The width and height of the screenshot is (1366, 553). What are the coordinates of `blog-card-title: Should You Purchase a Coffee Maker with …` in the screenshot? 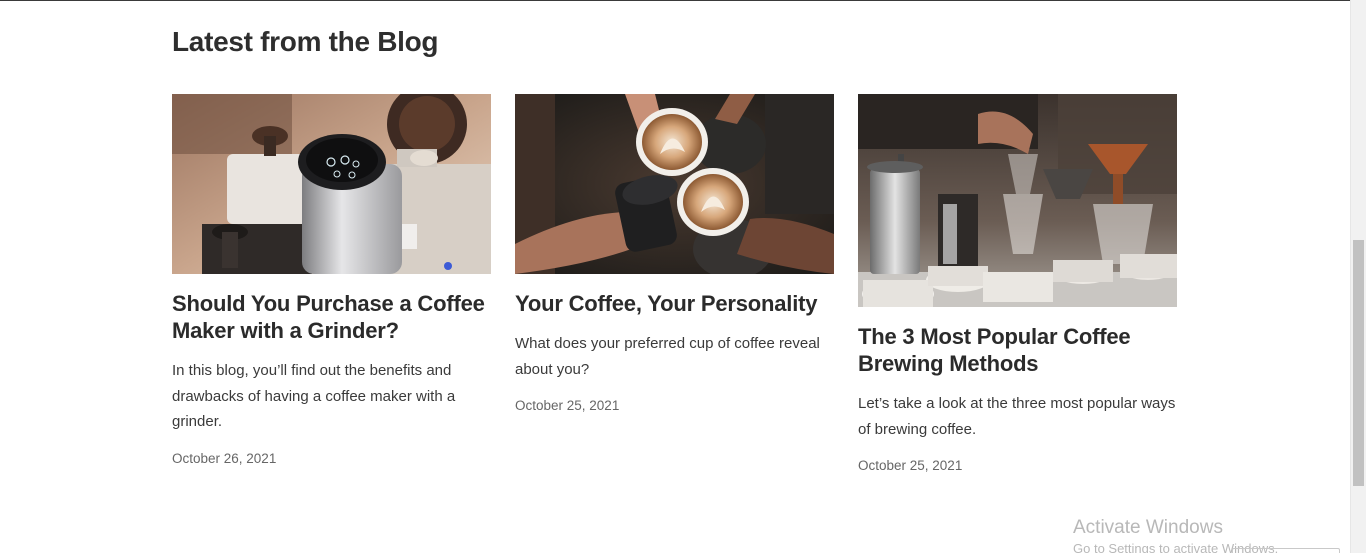 It's located at (331, 317).